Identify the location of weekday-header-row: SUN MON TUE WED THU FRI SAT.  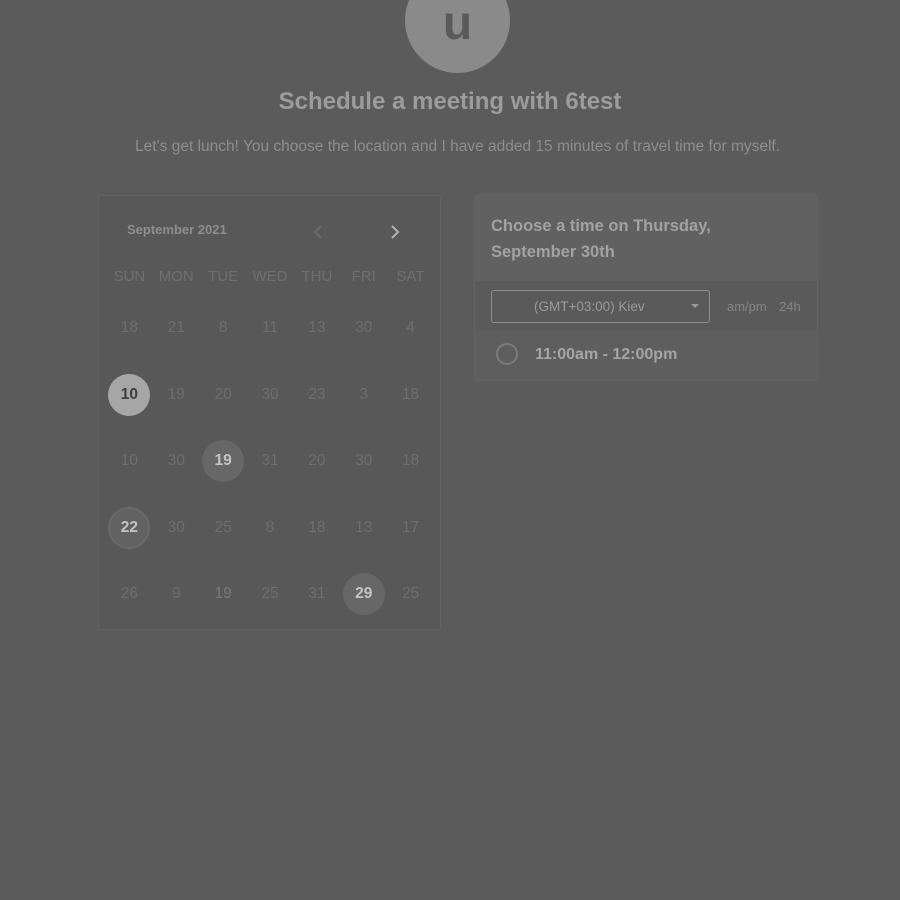
(270, 276).